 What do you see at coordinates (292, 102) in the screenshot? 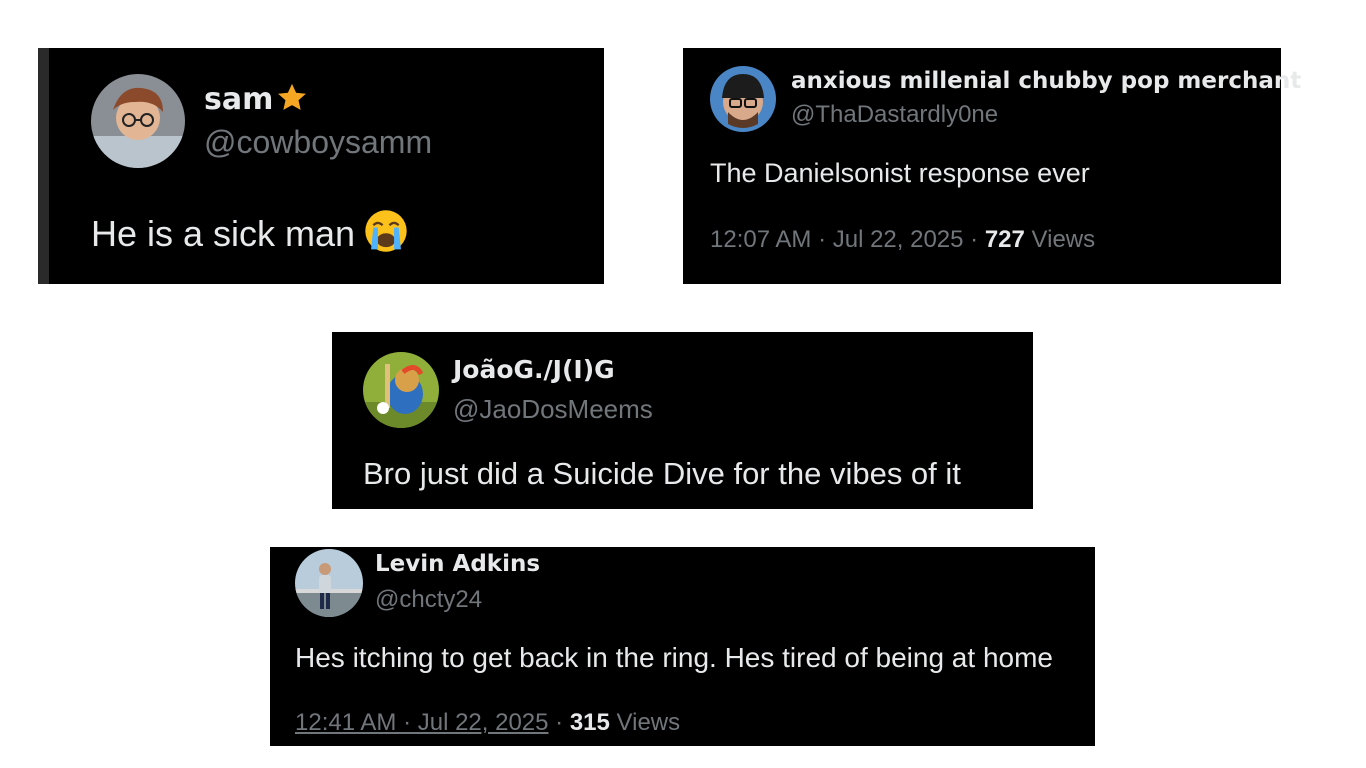
I see `star-icon` at bounding box center [292, 102].